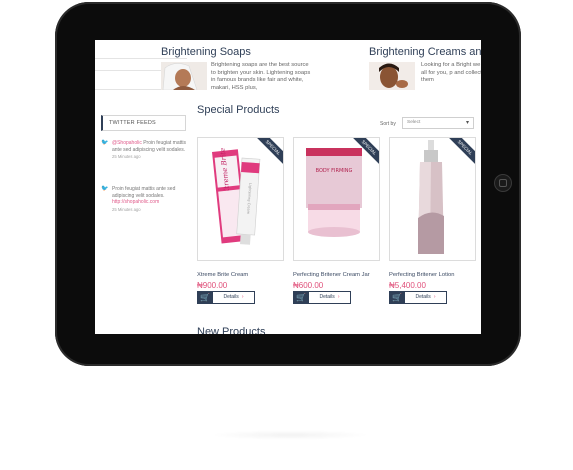  Describe the element at coordinates (206, 52) in the screenshot. I see `category-title-soaps: Brightening Soaps` at that location.